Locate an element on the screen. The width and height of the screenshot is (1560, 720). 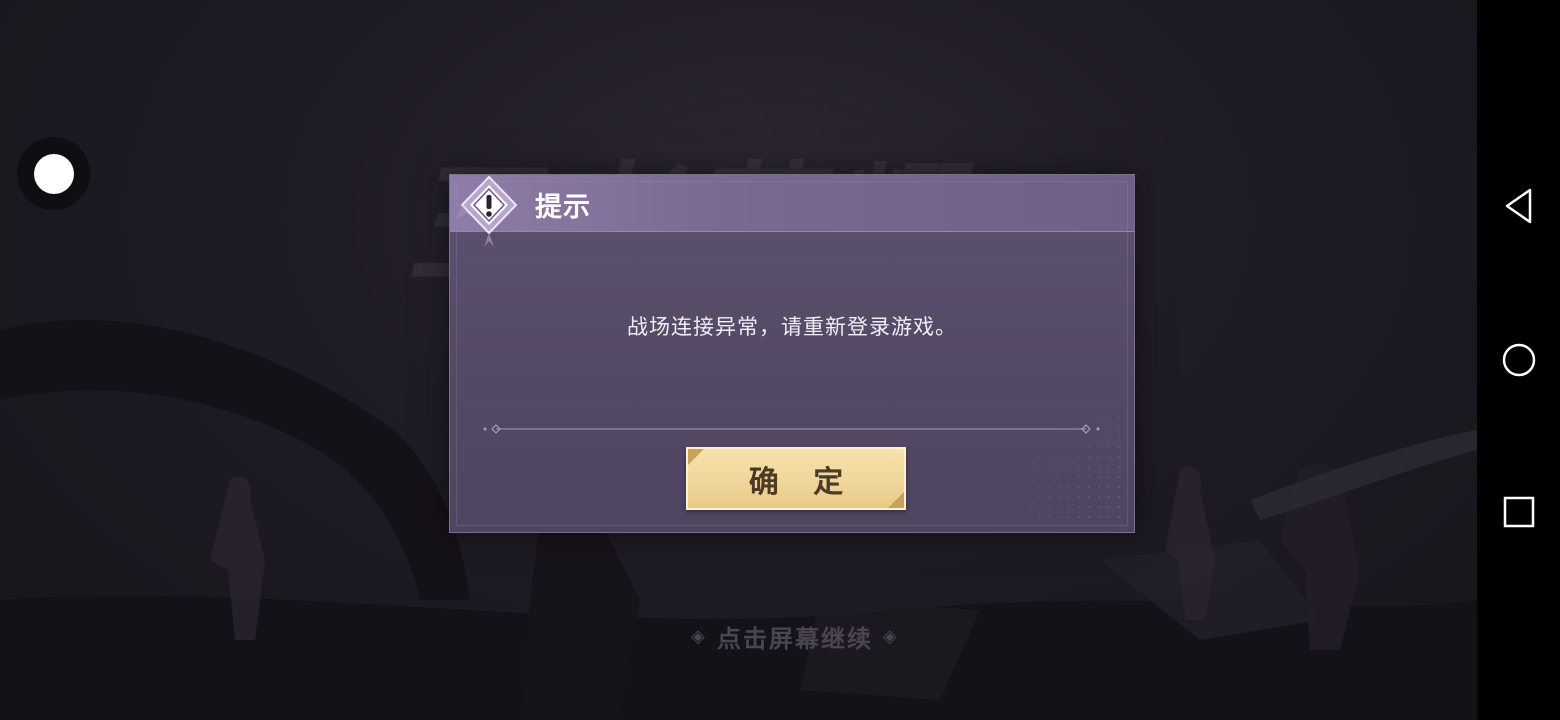
nav-home-button is located at coordinates (1518, 360).